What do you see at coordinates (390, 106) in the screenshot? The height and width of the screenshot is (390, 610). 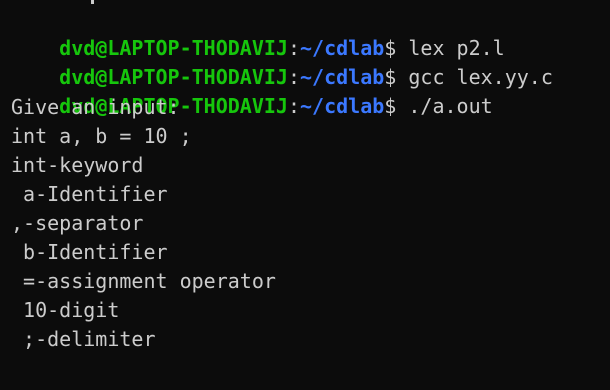 I see `prompt-sign: $` at bounding box center [390, 106].